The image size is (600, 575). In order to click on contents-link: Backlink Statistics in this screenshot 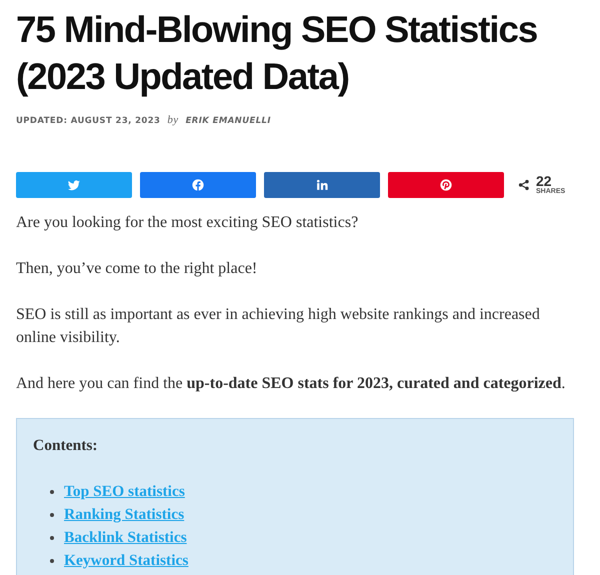, I will do `click(125, 537)`.